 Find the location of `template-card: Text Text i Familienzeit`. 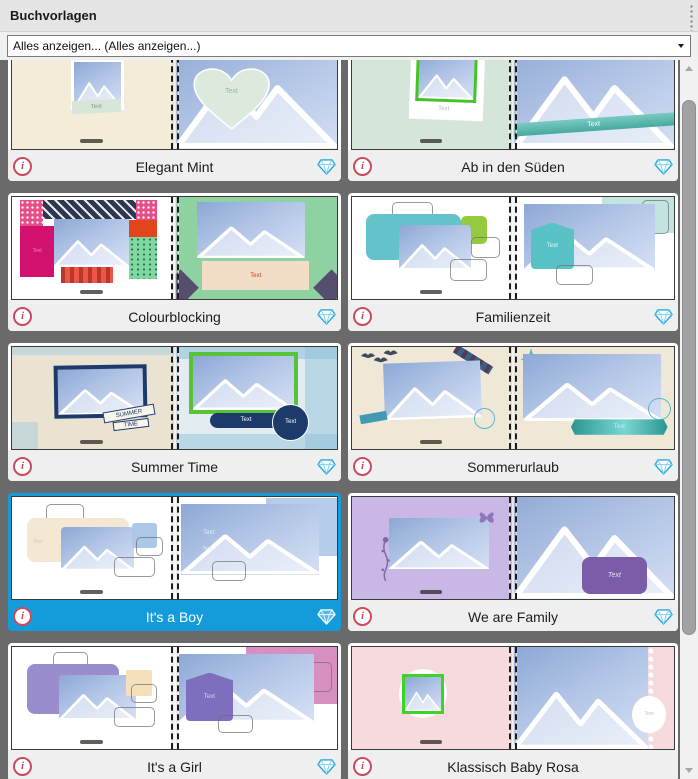

template-card: Text Text i Familienzeit is located at coordinates (513, 262).